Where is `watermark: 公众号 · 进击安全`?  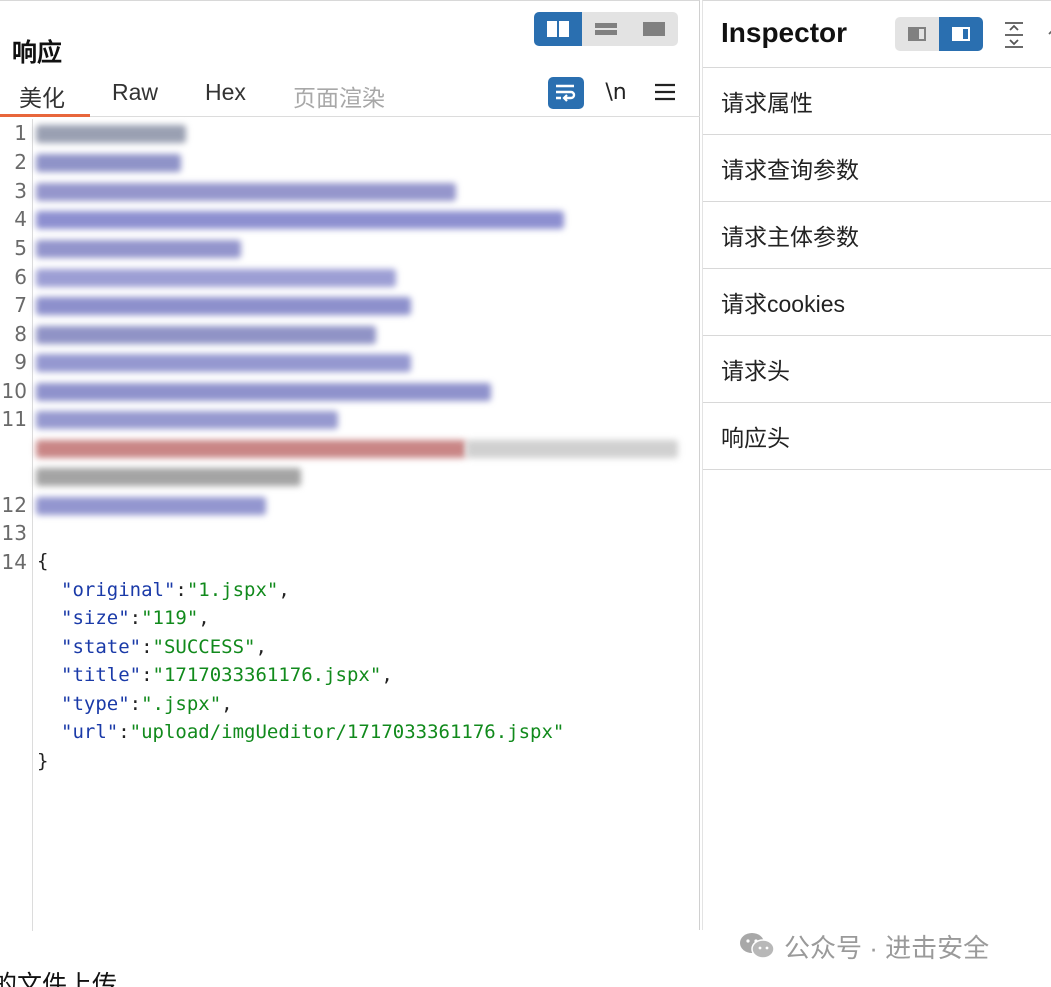
watermark: 公众号 · 进击安全 is located at coordinates (863, 946).